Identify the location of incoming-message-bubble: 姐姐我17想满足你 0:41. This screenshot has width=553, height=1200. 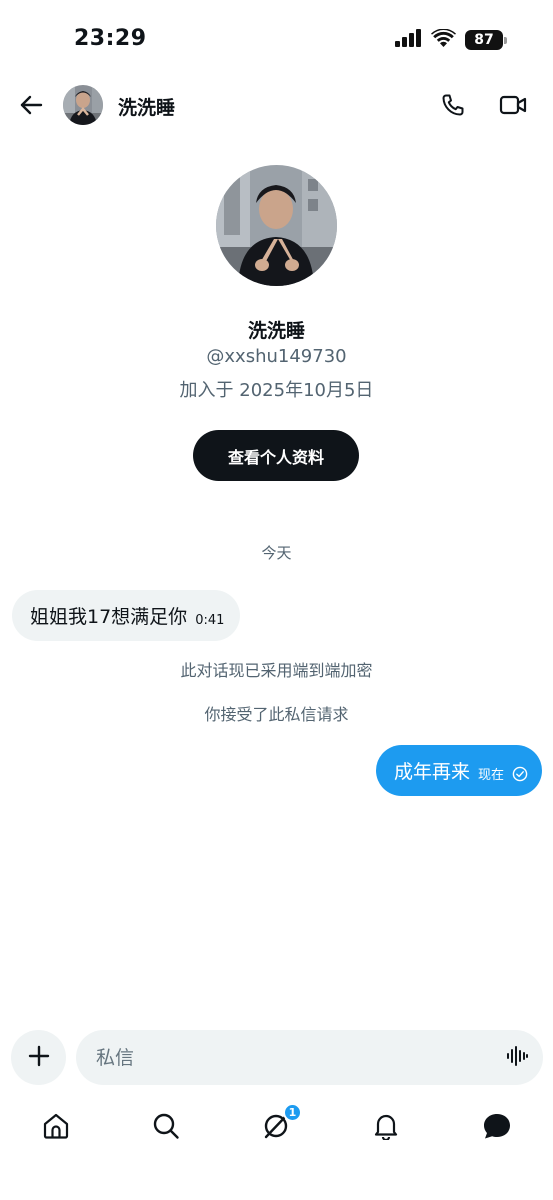
(126, 615).